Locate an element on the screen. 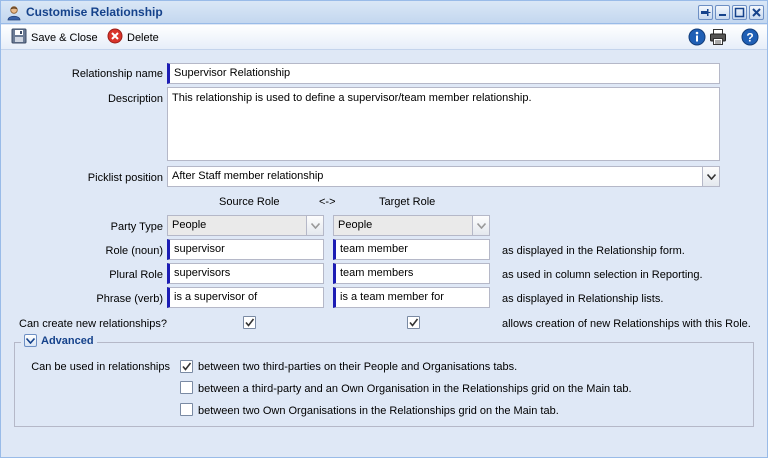 The width and height of the screenshot is (768, 458). role-noun-label: Role (noun) is located at coordinates (134, 251).